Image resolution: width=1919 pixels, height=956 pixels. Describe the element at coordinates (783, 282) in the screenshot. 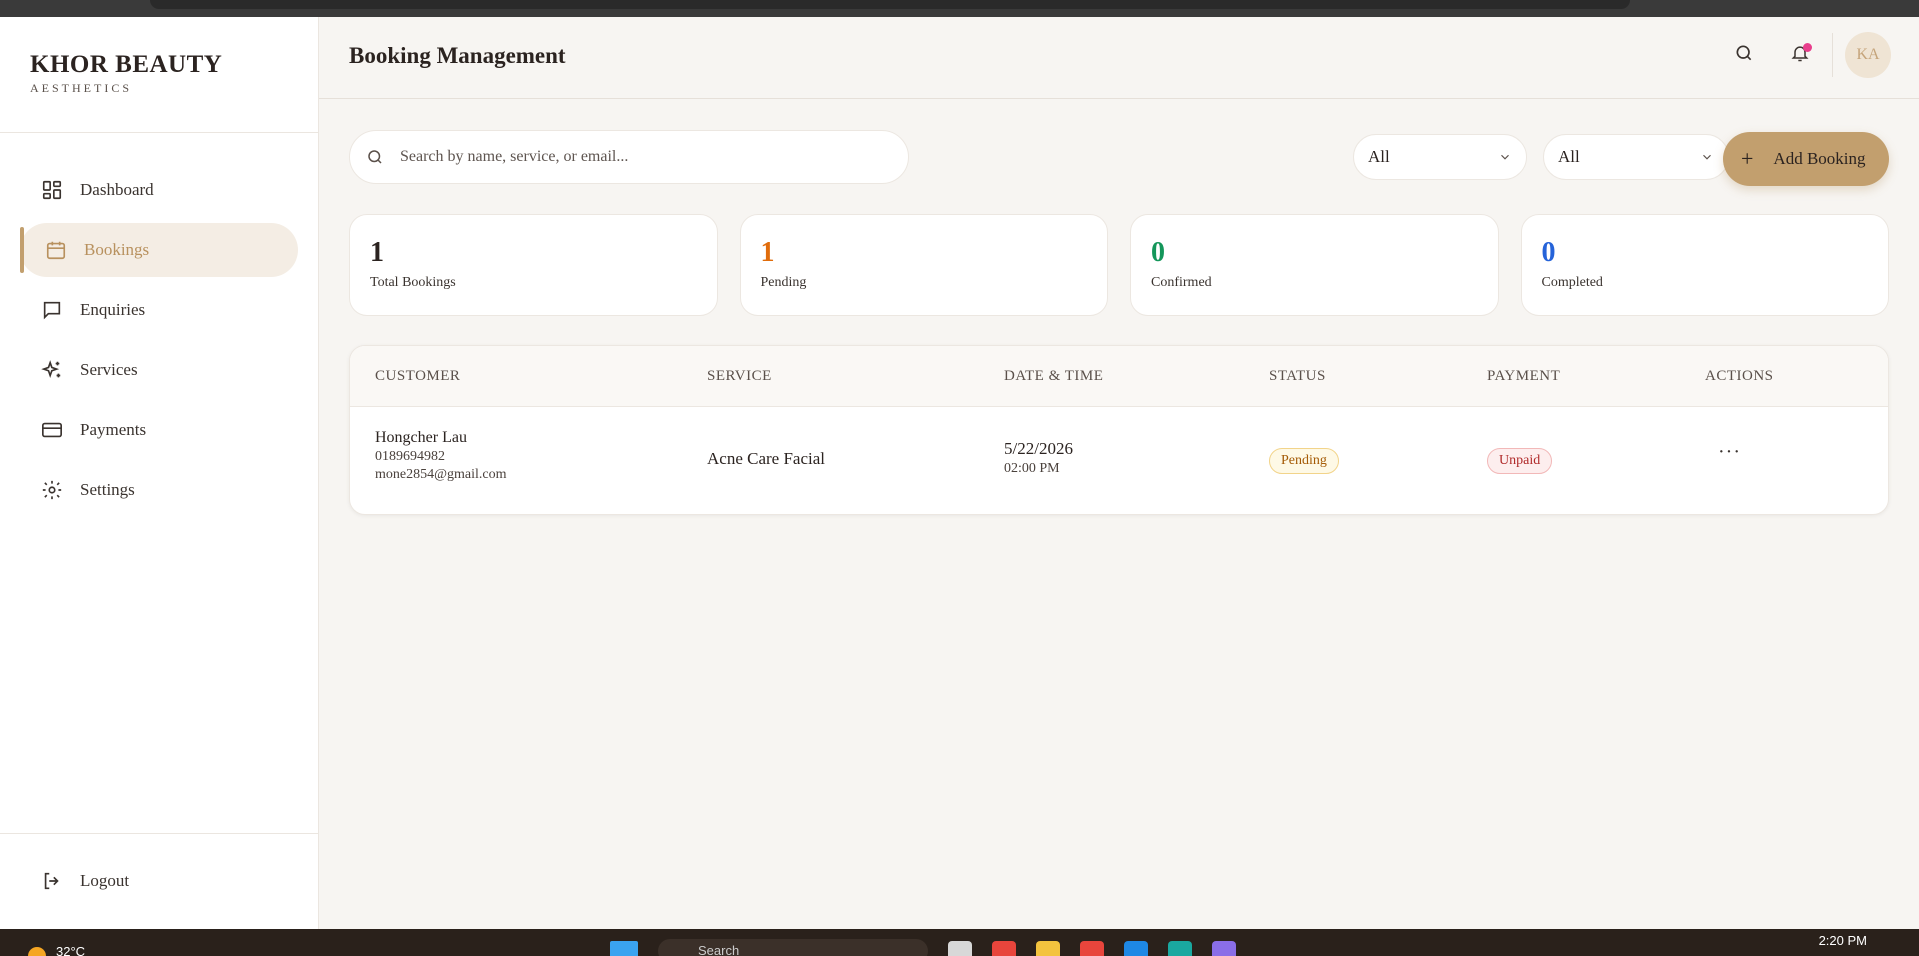

I see `stat-label: Pending` at that location.